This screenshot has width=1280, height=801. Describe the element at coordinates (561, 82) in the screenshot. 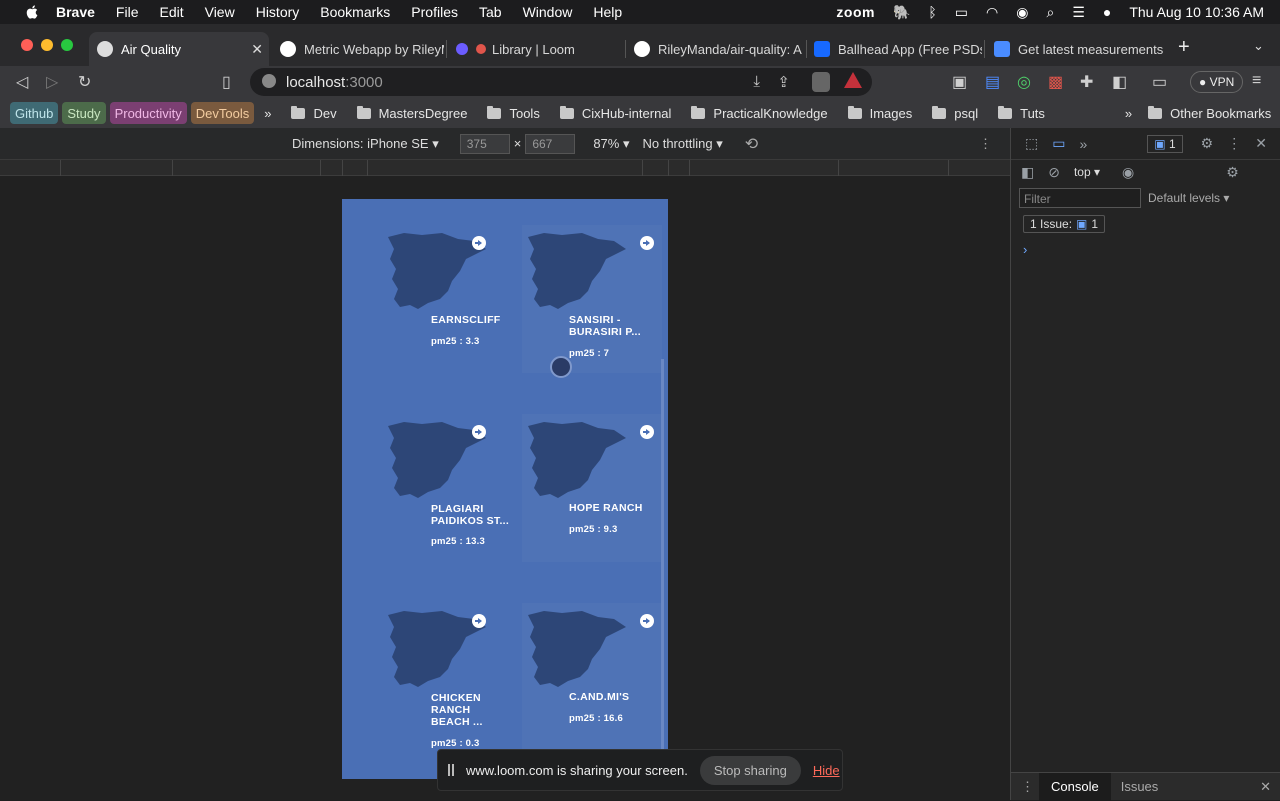

I see `url-field: localhost:3000 ⤓ ⇪` at that location.